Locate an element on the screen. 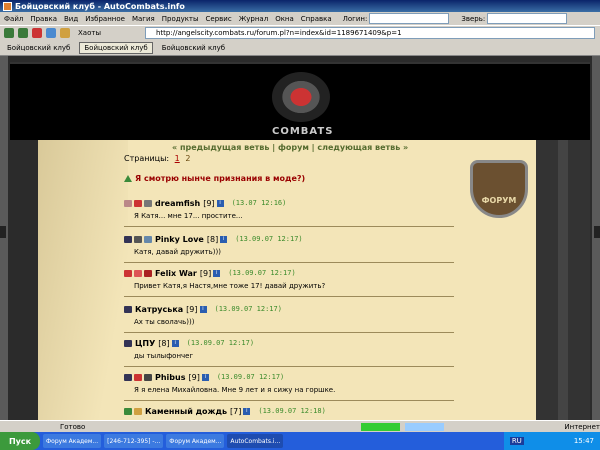  language-indicator: RU is located at coordinates (516, 441).